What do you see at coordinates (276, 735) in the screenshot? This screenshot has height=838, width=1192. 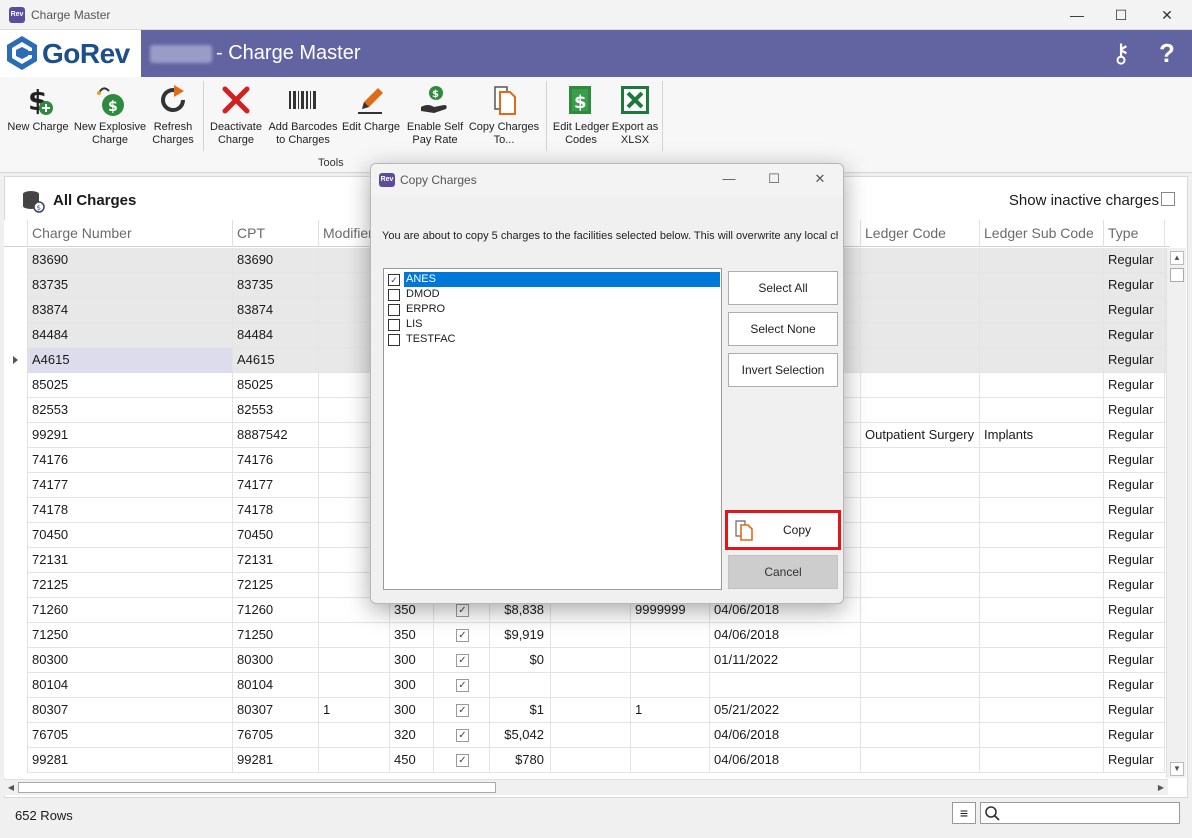 I see `cell-cpt: 76705` at bounding box center [276, 735].